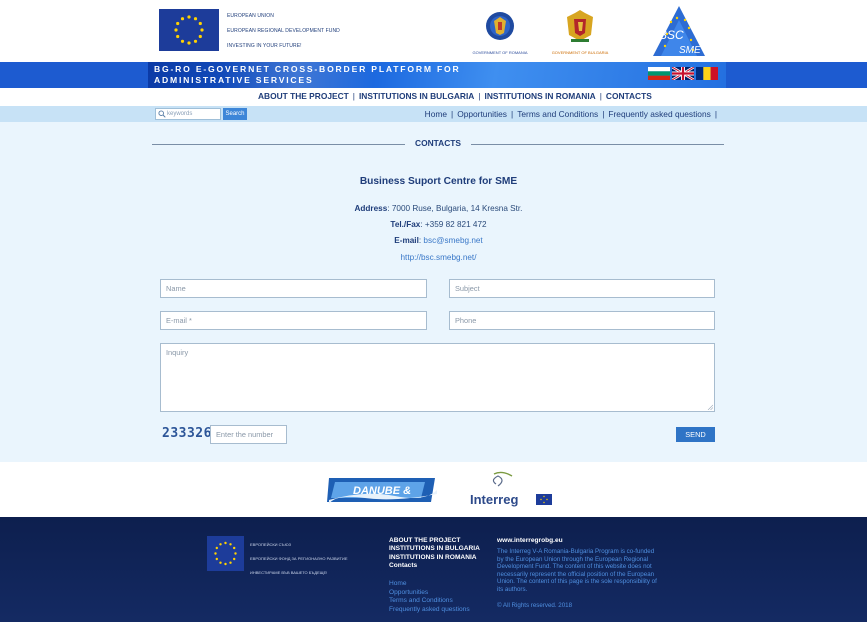  Describe the element at coordinates (416, 96) in the screenshot. I see `nav-institutions-bulgaria: INSTITUTIONS IN BULGARIA` at that location.